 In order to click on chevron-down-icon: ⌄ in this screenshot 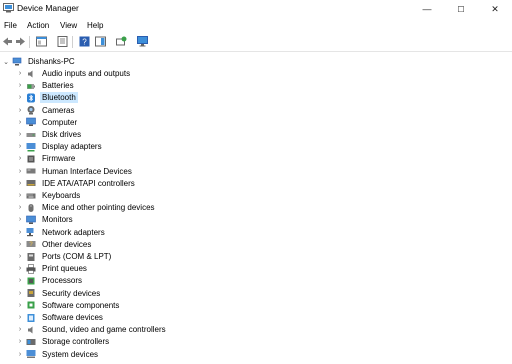, I will do `click(6, 61)`.